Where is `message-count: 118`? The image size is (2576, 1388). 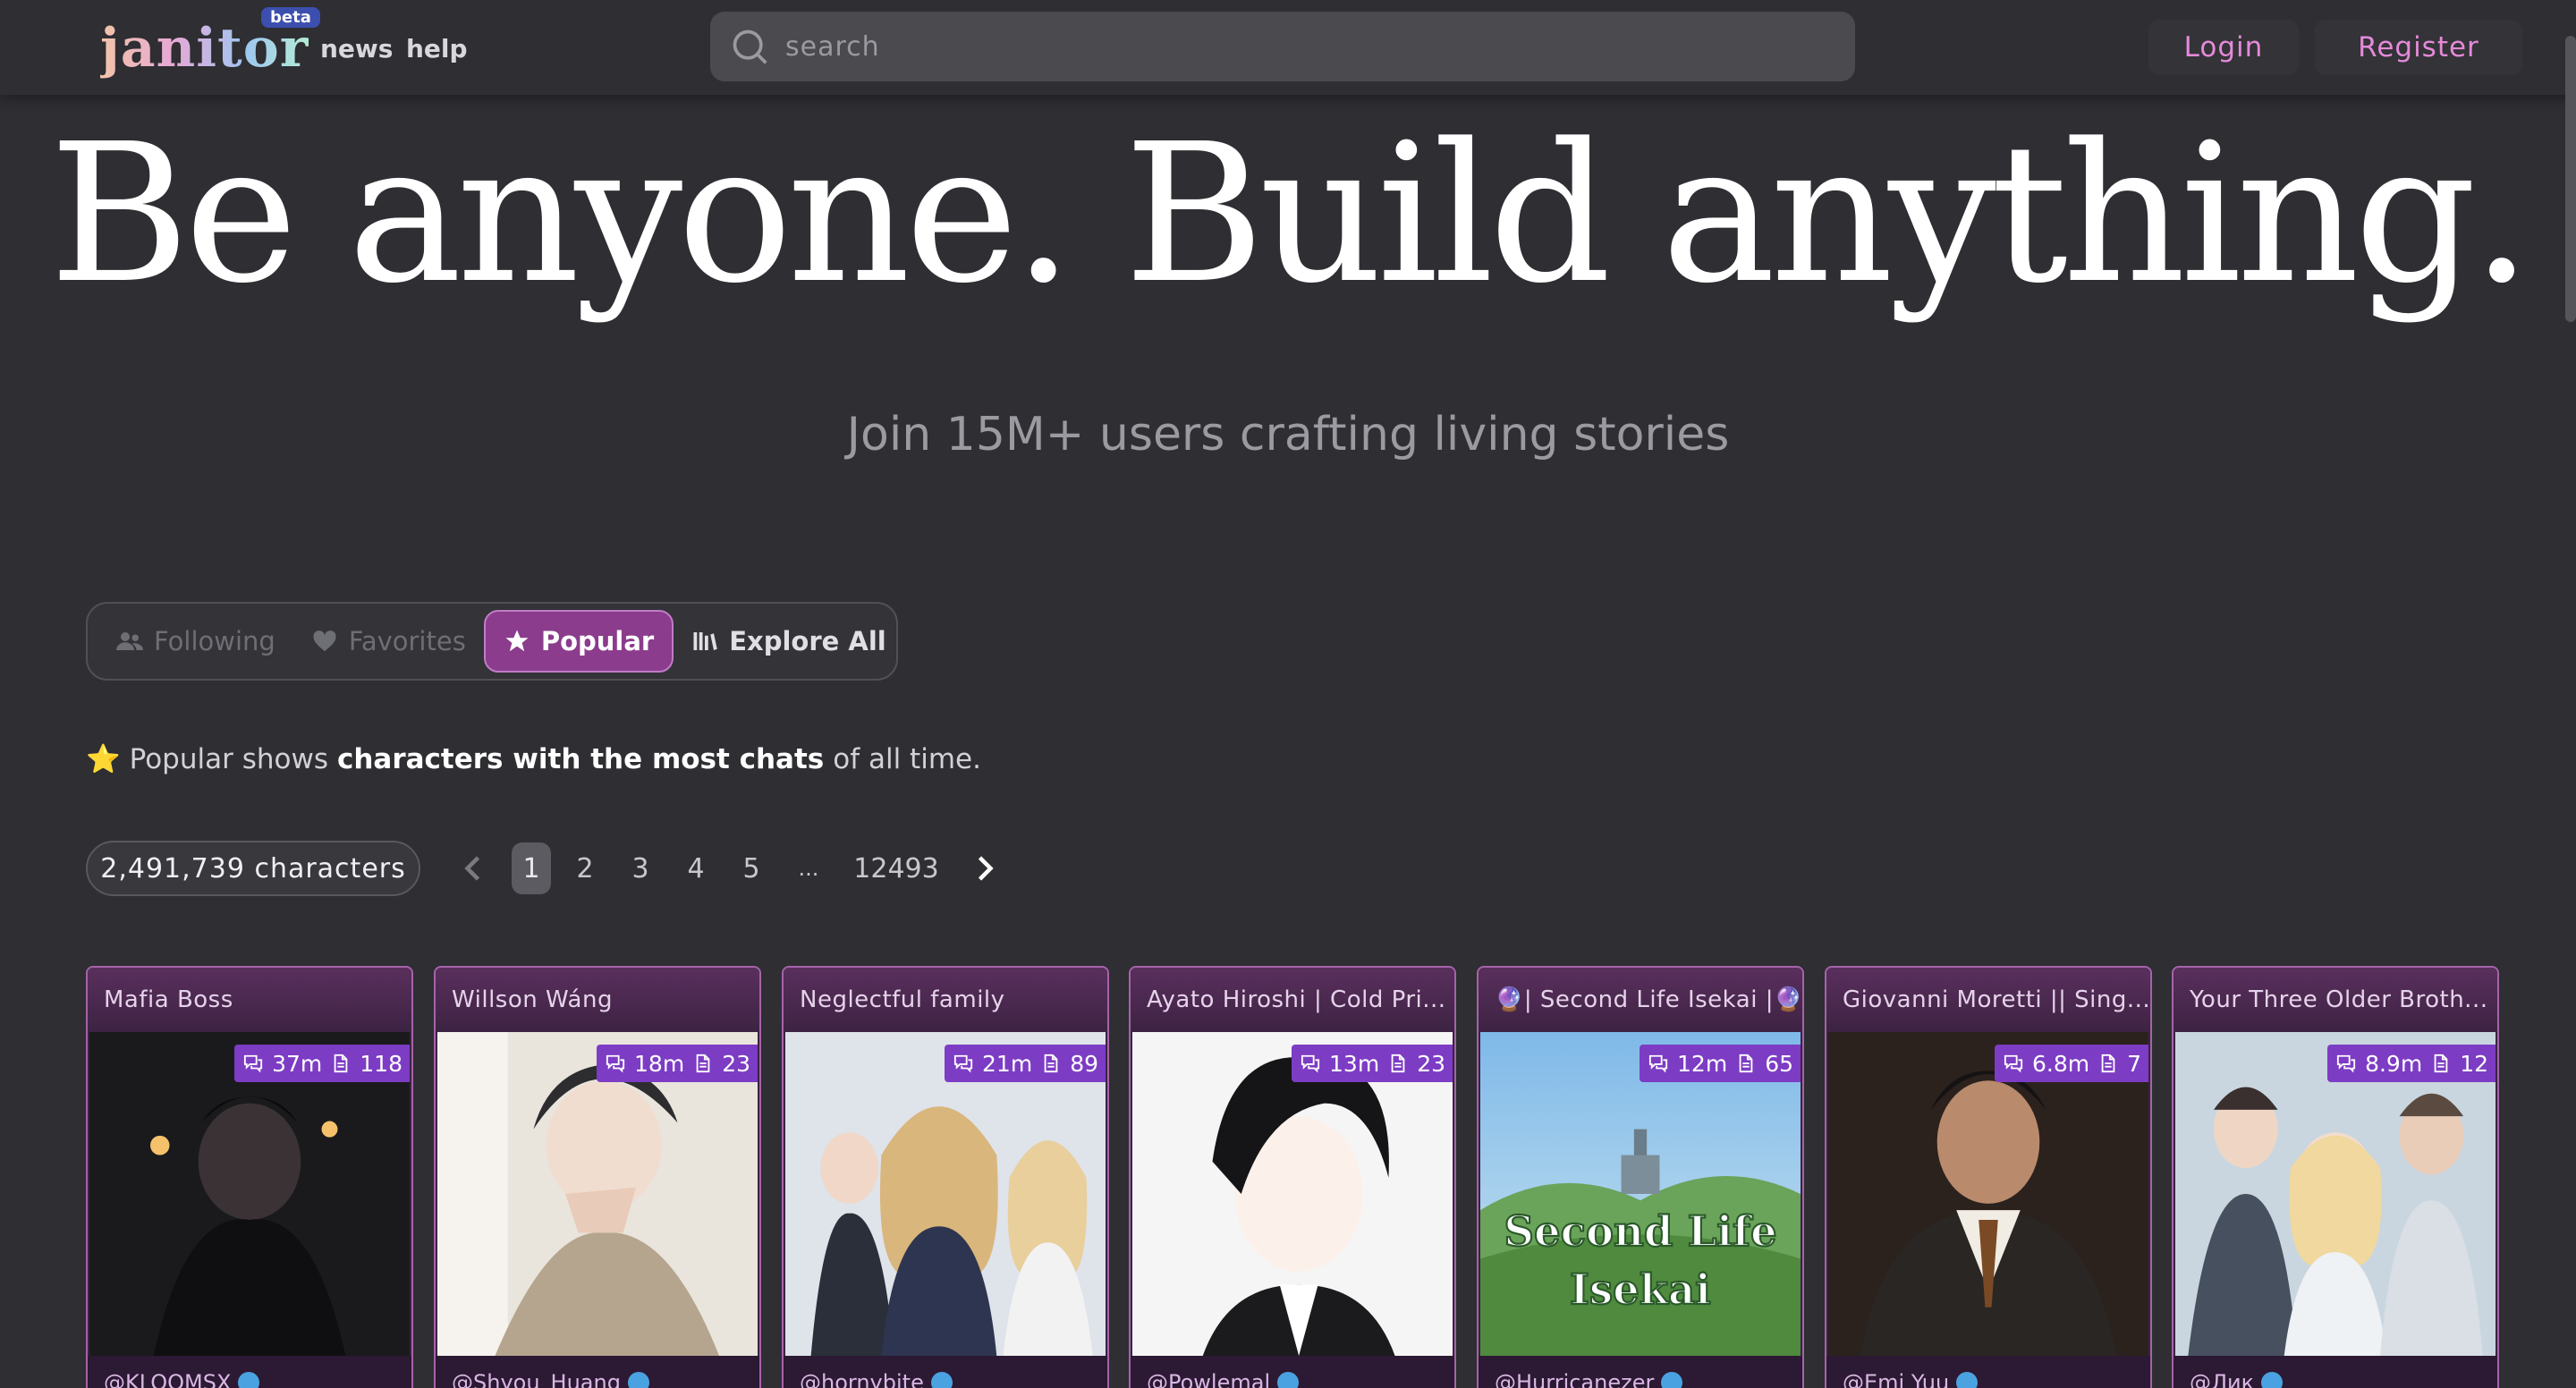 message-count: 118 is located at coordinates (381, 1063).